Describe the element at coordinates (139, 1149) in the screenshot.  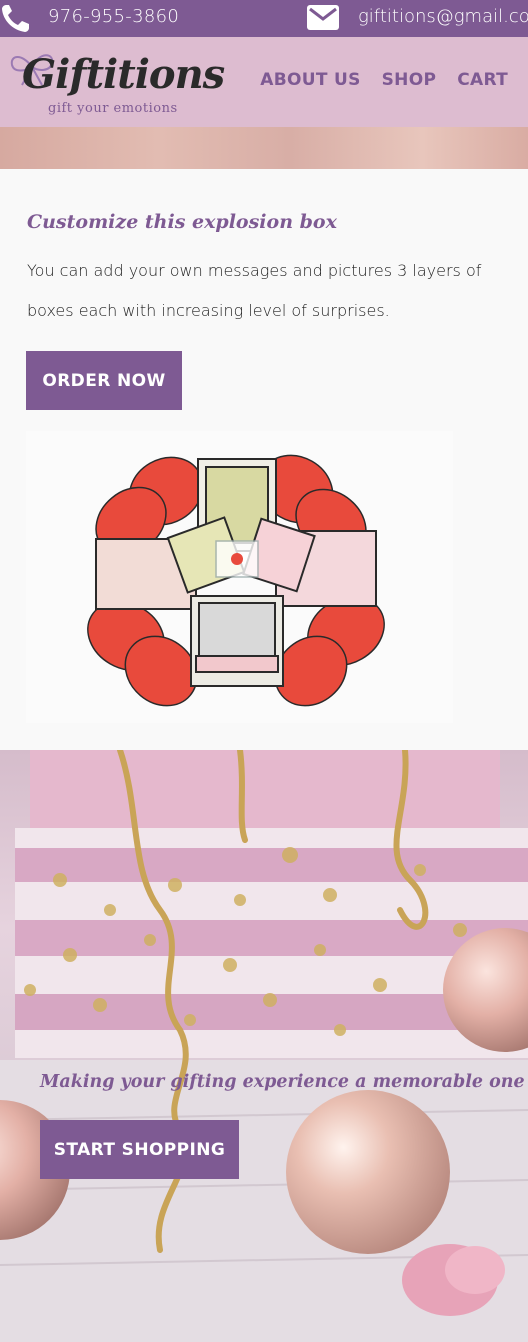
I see `start-shopping-button: START SHOPPING` at that location.